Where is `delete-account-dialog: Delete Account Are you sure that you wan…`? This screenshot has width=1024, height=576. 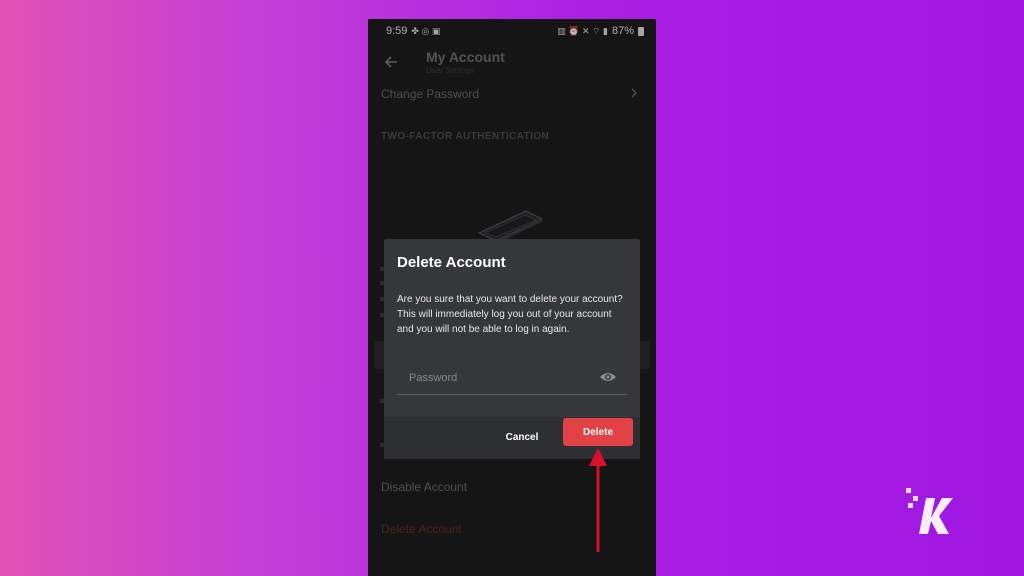 delete-account-dialog: Delete Account Are you sure that you wan… is located at coordinates (512, 349).